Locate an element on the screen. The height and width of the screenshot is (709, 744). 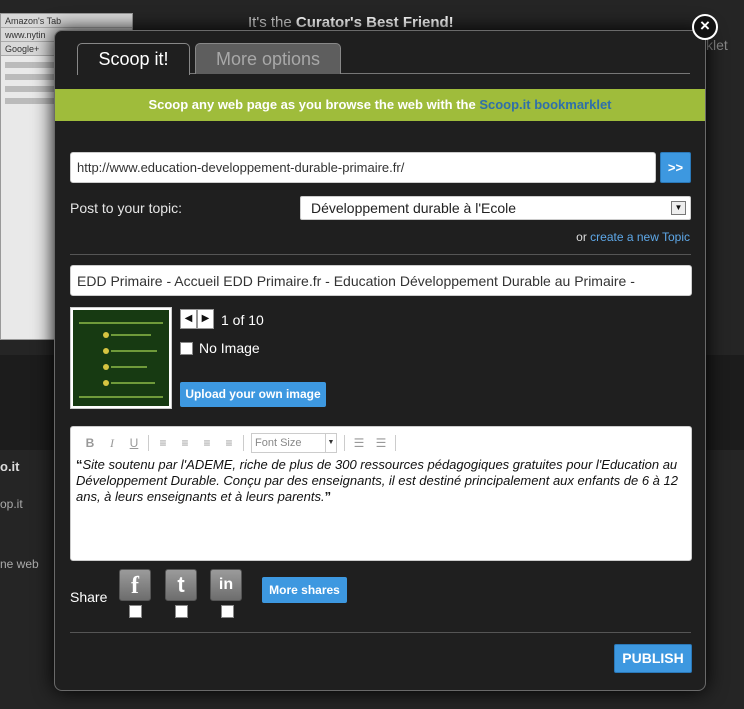
create-topic-link: create a new Topic is located at coordinates (640, 237).